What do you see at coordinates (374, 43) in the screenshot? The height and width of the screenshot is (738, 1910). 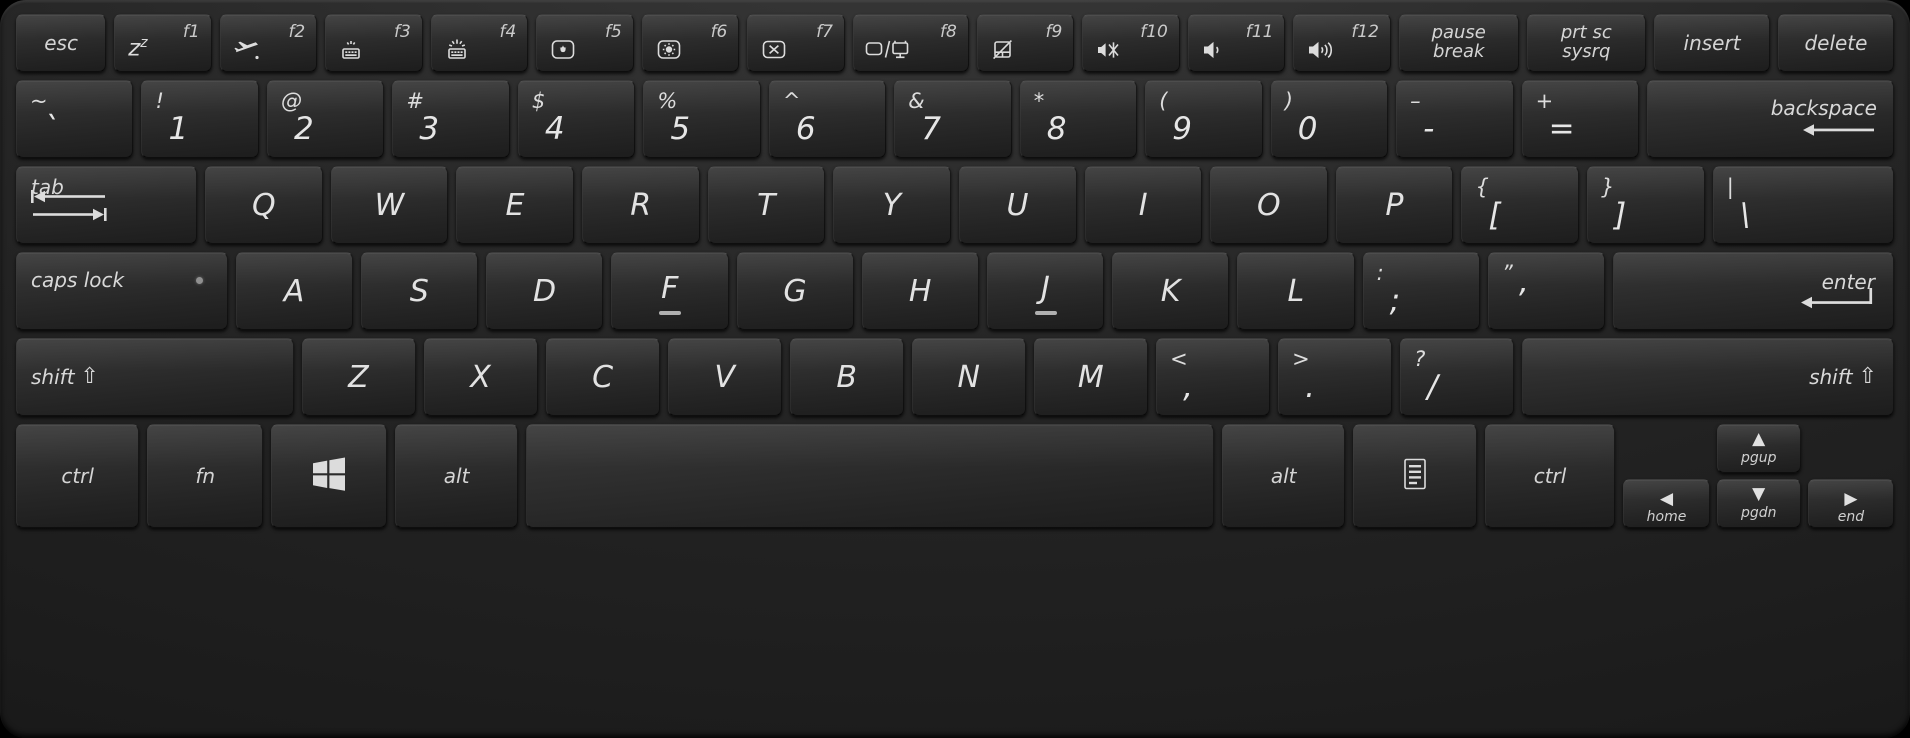 I see `key-f3: f3` at bounding box center [374, 43].